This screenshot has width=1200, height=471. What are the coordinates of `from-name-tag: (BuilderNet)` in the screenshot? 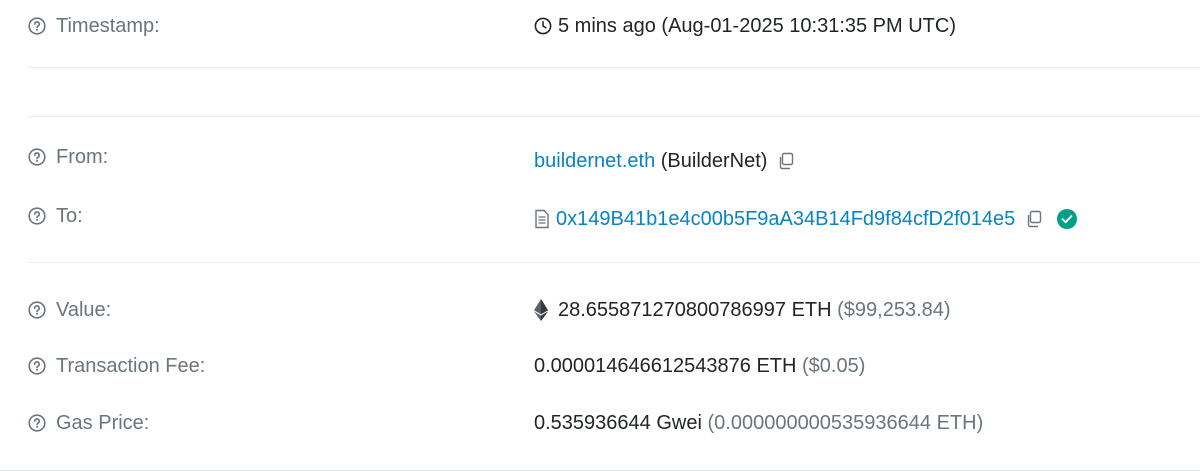 It's located at (714, 160).